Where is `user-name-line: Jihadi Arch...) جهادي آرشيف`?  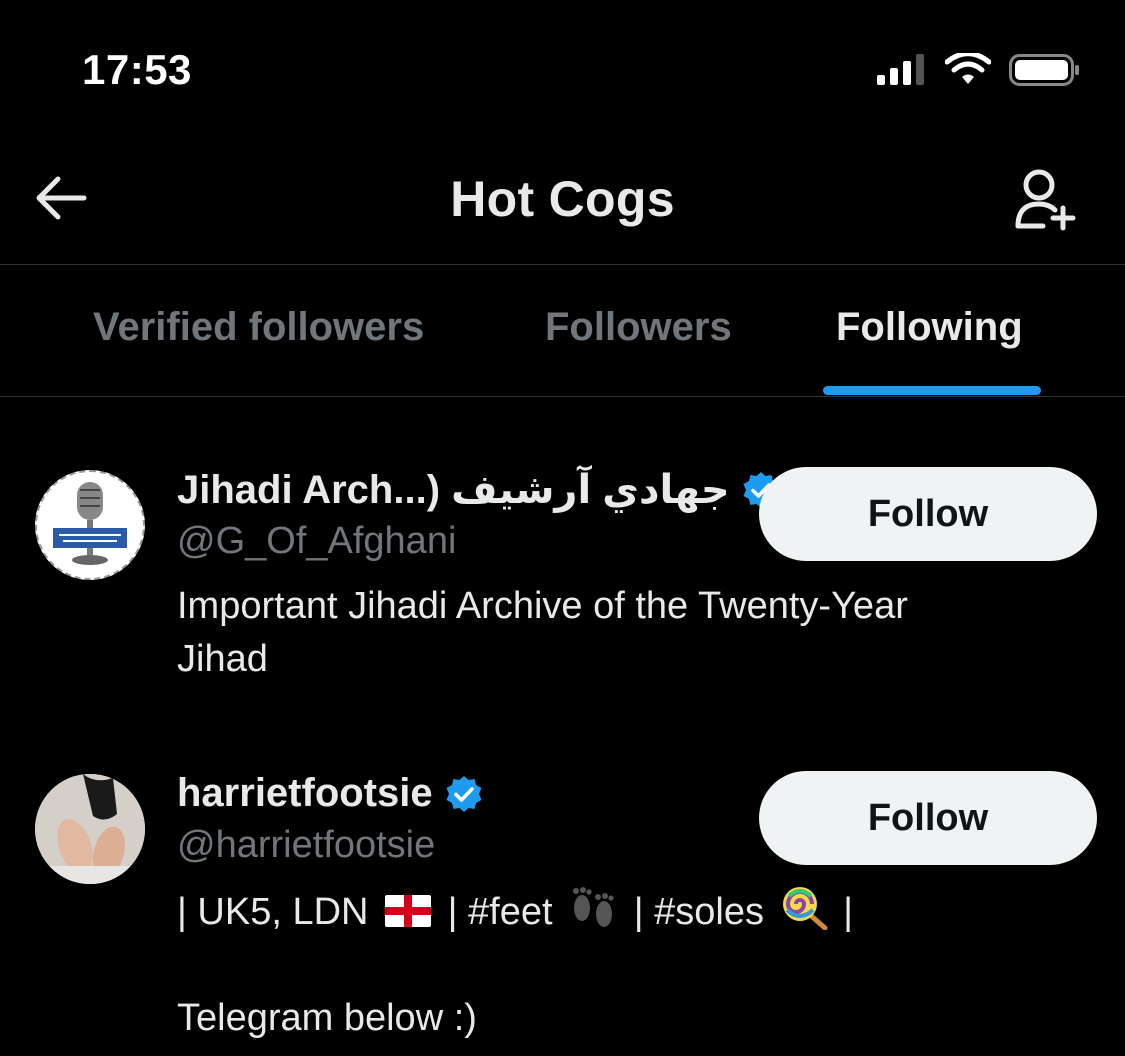 user-name-line: Jihadi Arch...) جهادي آرشيف is located at coordinates (478, 490).